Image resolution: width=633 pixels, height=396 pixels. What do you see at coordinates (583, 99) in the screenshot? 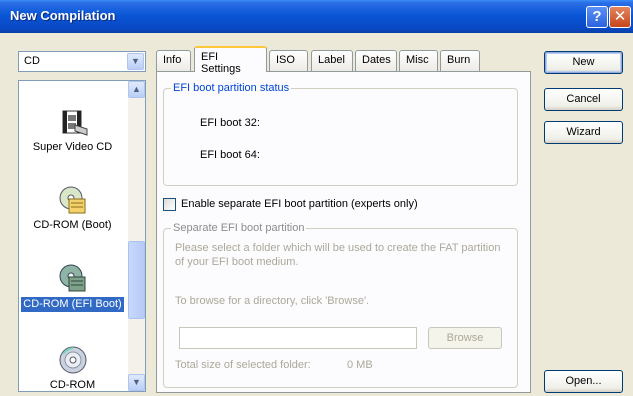
I see `cancel-button: Cancel` at bounding box center [583, 99].